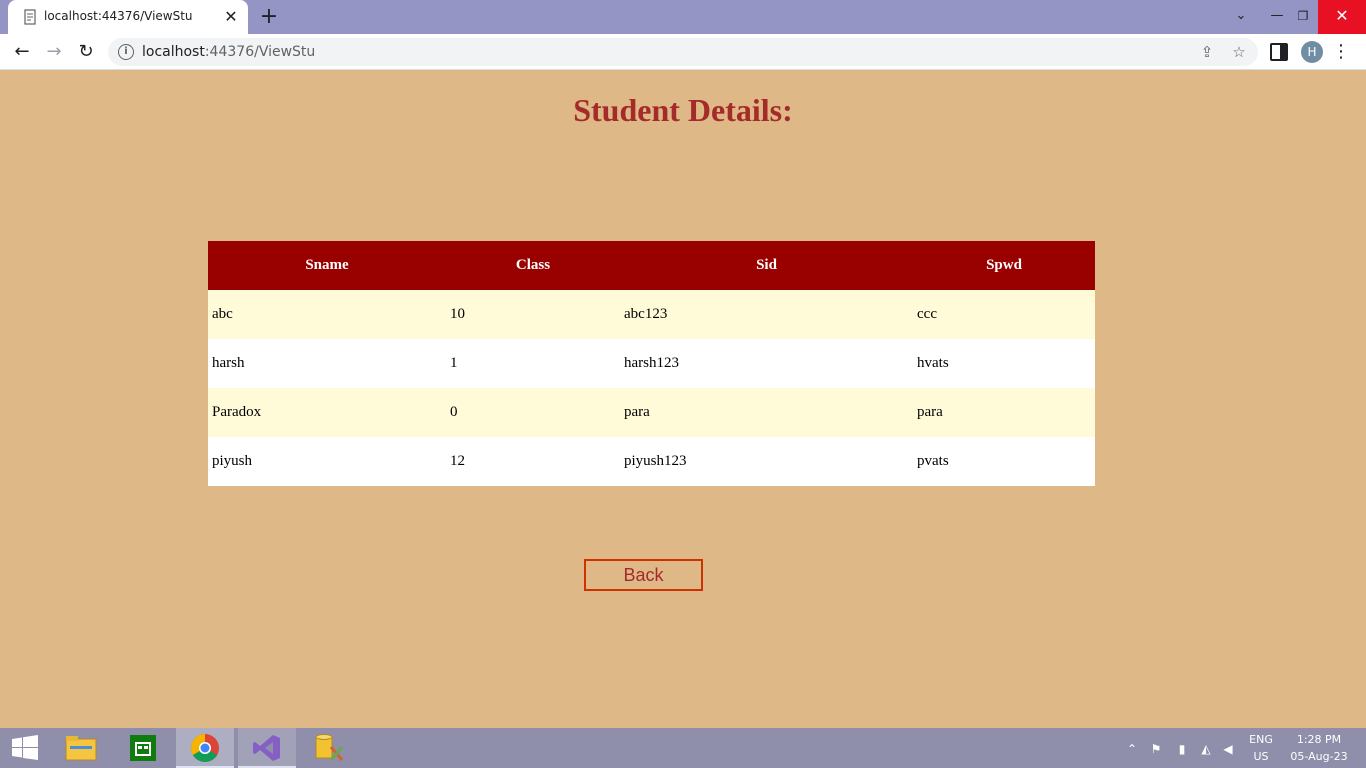  Describe the element at coordinates (643, 575) in the screenshot. I see `back-button: Back` at that location.